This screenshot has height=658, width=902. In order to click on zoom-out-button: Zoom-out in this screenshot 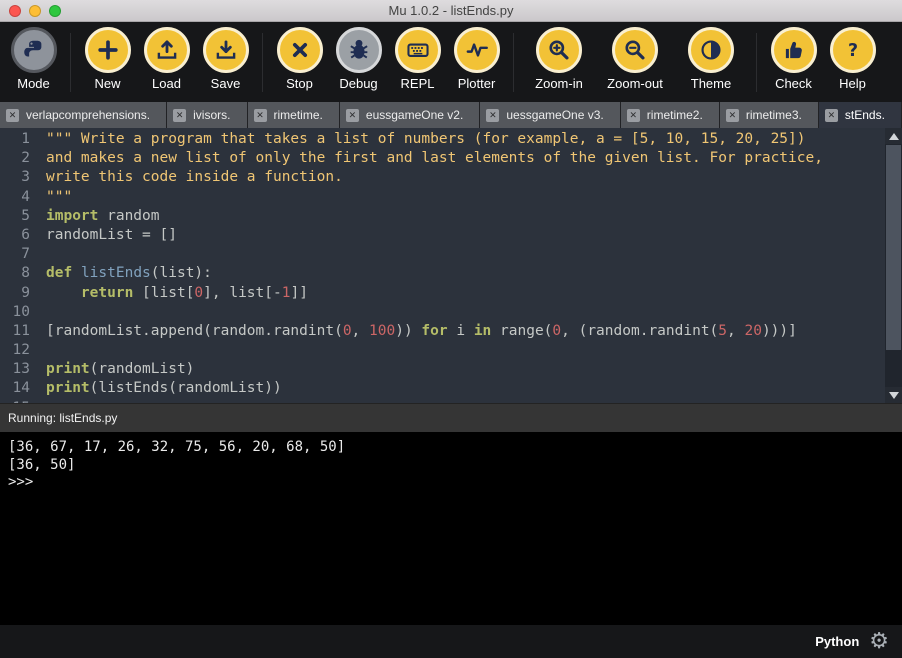, I will do `click(635, 59)`.